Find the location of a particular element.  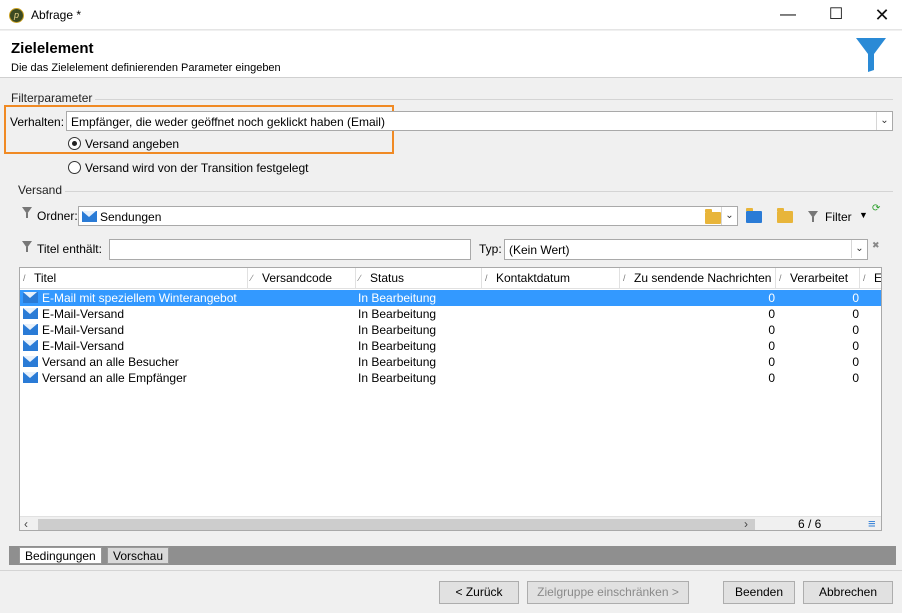

clear-icon: ✖ is located at coordinates (876, 245).